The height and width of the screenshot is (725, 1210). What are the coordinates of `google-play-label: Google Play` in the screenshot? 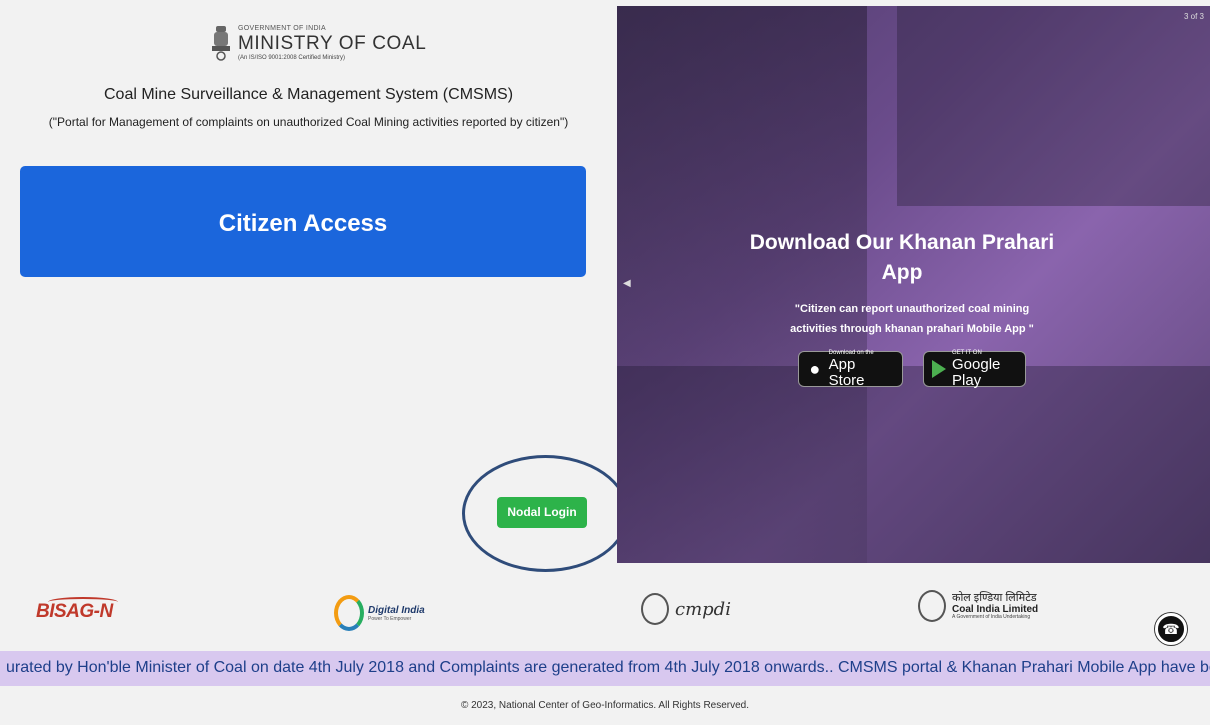 It's located at (976, 372).